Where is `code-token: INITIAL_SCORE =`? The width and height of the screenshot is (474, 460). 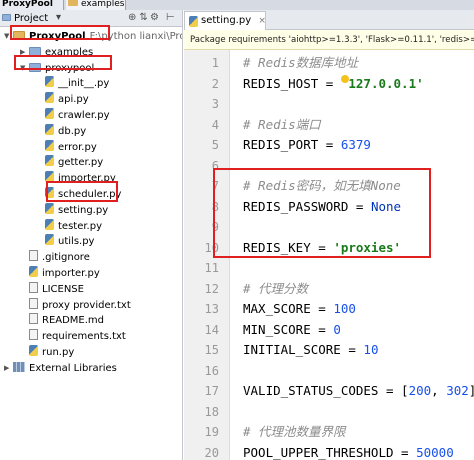 code-token: INITIAL_SCORE = is located at coordinates (303, 349).